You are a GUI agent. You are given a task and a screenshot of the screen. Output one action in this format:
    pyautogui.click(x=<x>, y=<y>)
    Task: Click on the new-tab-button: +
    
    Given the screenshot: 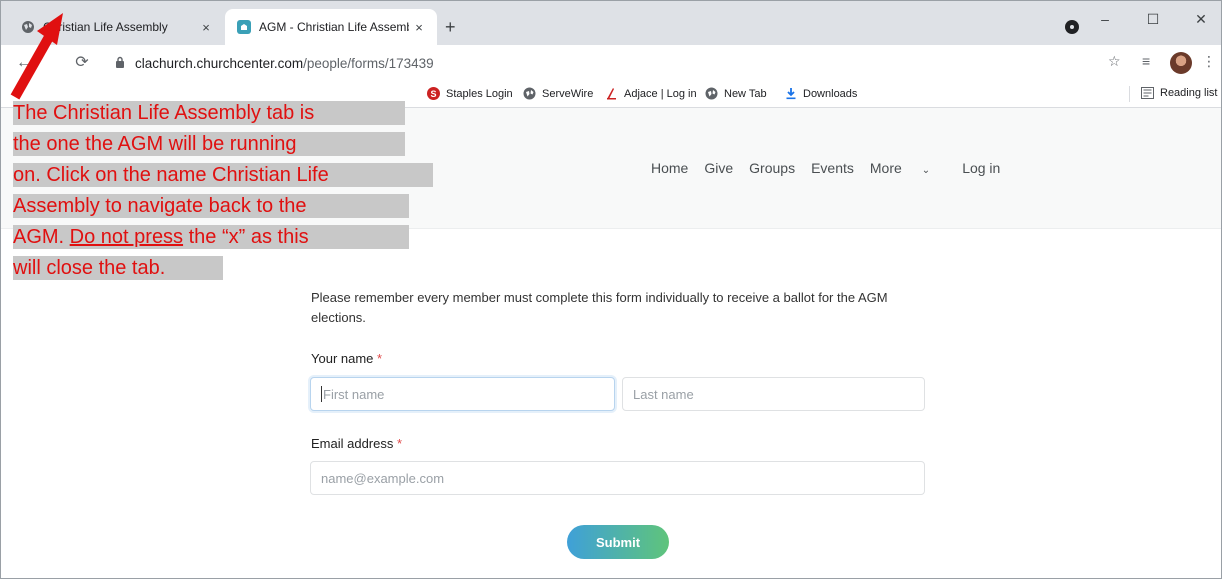 What is the action you would take?
    pyautogui.click(x=450, y=27)
    